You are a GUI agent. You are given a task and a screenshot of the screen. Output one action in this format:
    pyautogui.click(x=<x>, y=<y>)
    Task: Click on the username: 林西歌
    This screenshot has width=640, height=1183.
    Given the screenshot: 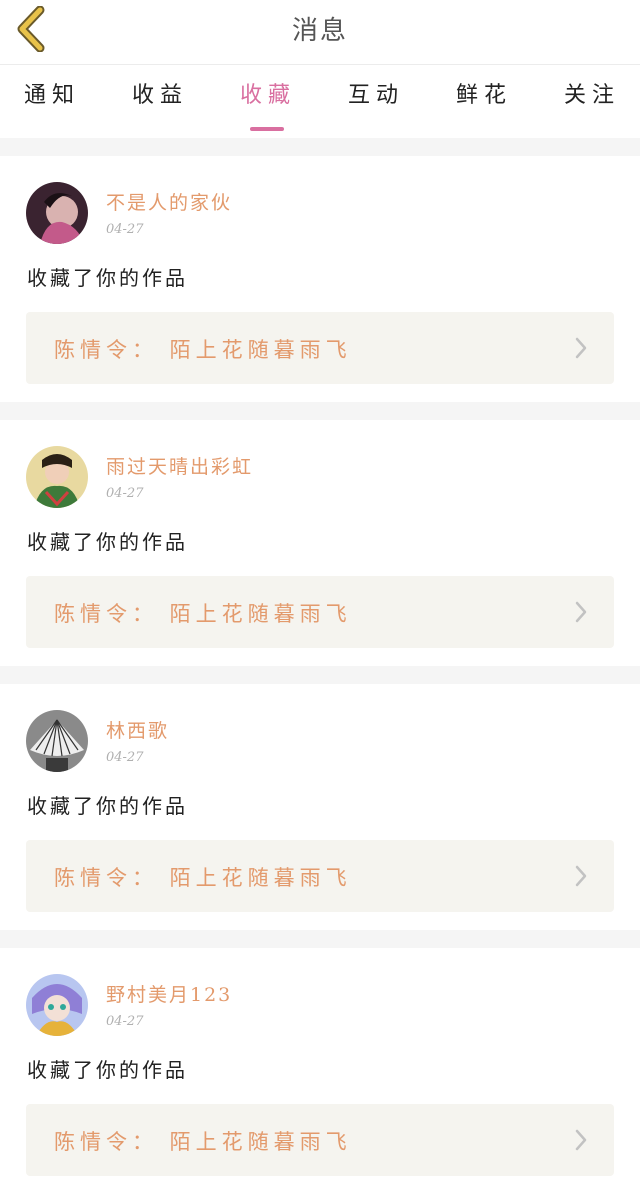 What is the action you would take?
    pyautogui.click(x=137, y=729)
    